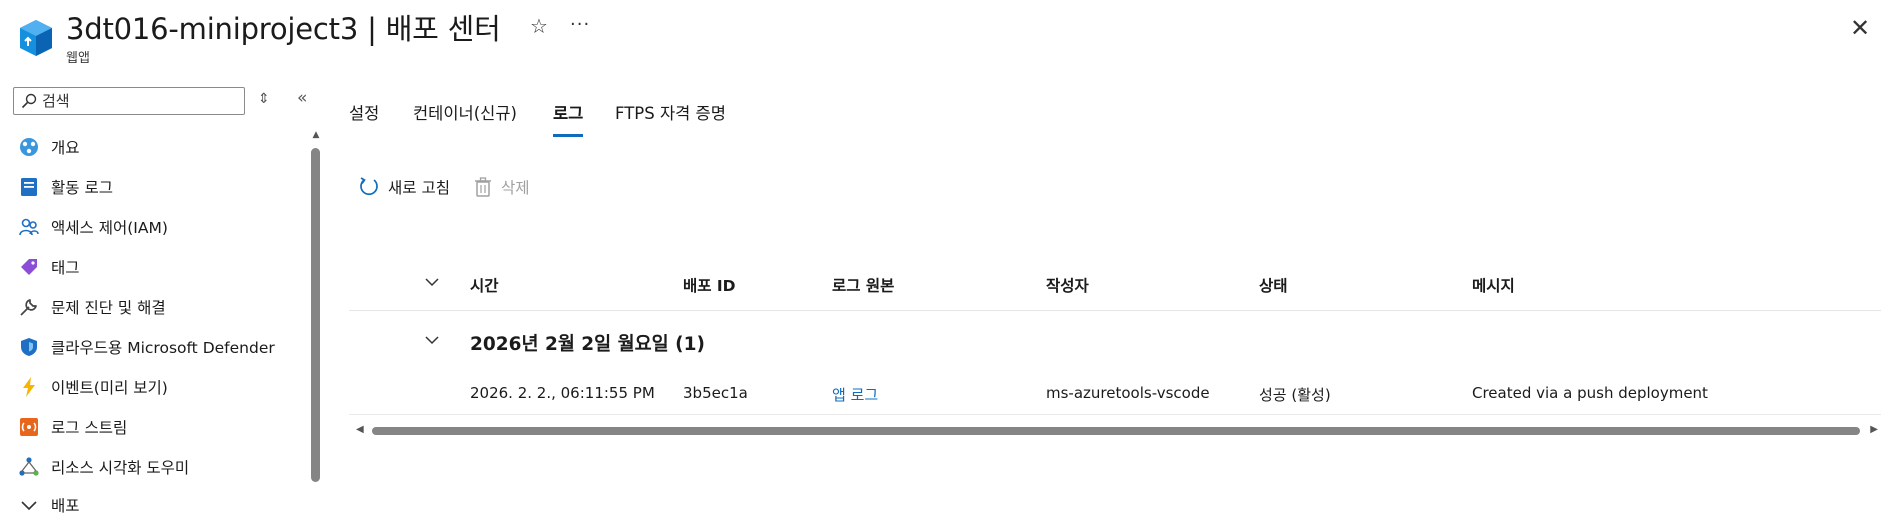 Image resolution: width=1896 pixels, height=520 pixels. Describe the element at coordinates (120, 468) in the screenshot. I see `sidebar-item-label: 리소스 시각화 도우미` at that location.